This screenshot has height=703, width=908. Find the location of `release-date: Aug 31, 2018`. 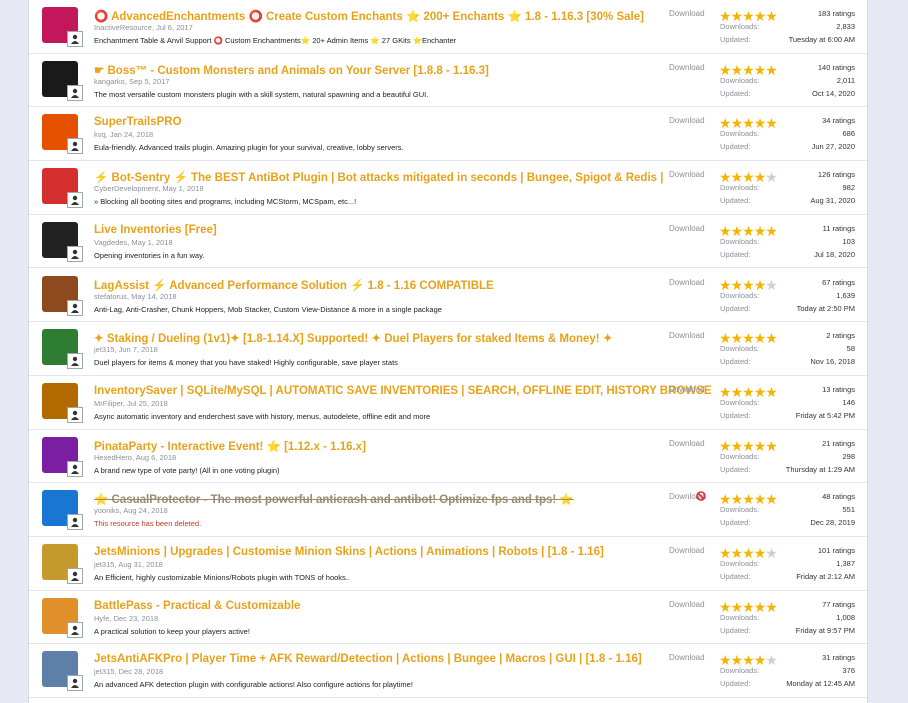

release-date: Aug 31, 2018 is located at coordinates (140, 564).